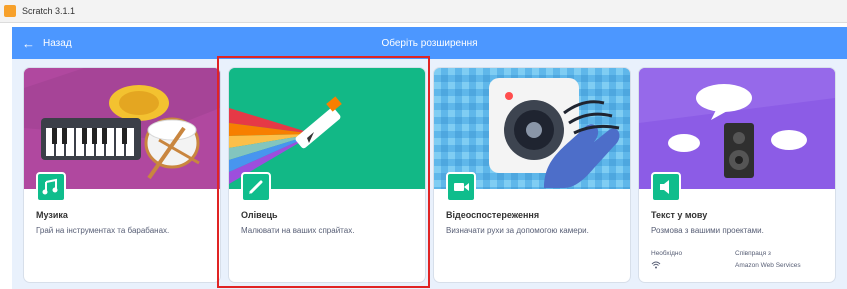  I want to click on extension-description: Малювати на ваших спрайтах., so click(298, 230).